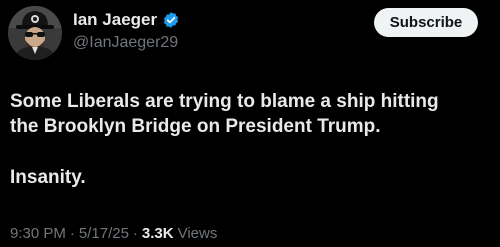 The image size is (500, 247). Describe the element at coordinates (48, 177) in the screenshot. I see `post-text-line: Insanity.` at that location.